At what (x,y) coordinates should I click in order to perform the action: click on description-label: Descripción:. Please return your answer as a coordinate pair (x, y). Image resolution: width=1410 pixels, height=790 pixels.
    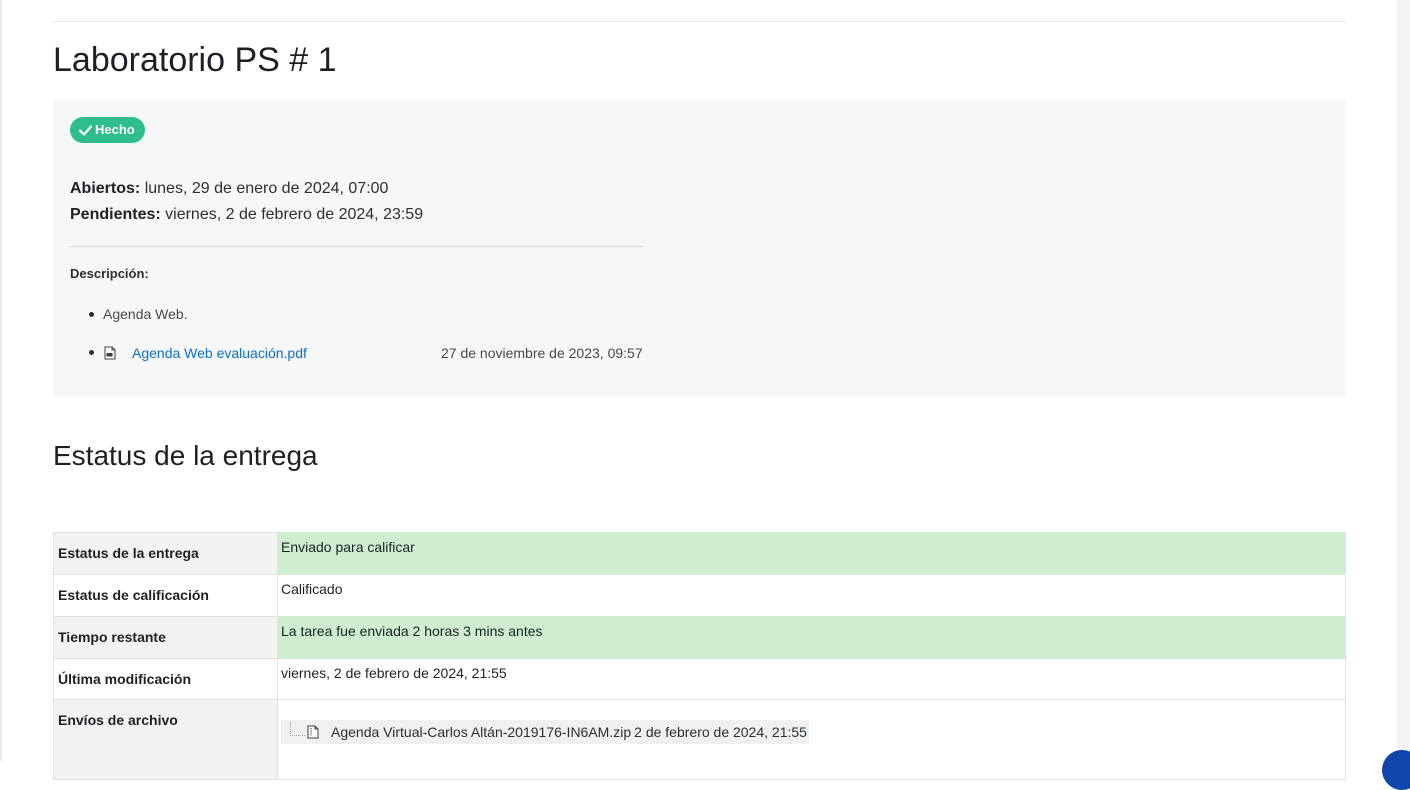
    Looking at the image, I should click on (109, 273).